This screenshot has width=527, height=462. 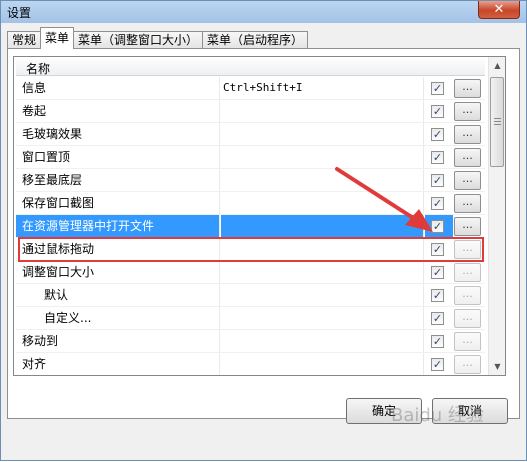 I want to click on tab-3: 菜单（启动程序）, so click(x=255, y=40).